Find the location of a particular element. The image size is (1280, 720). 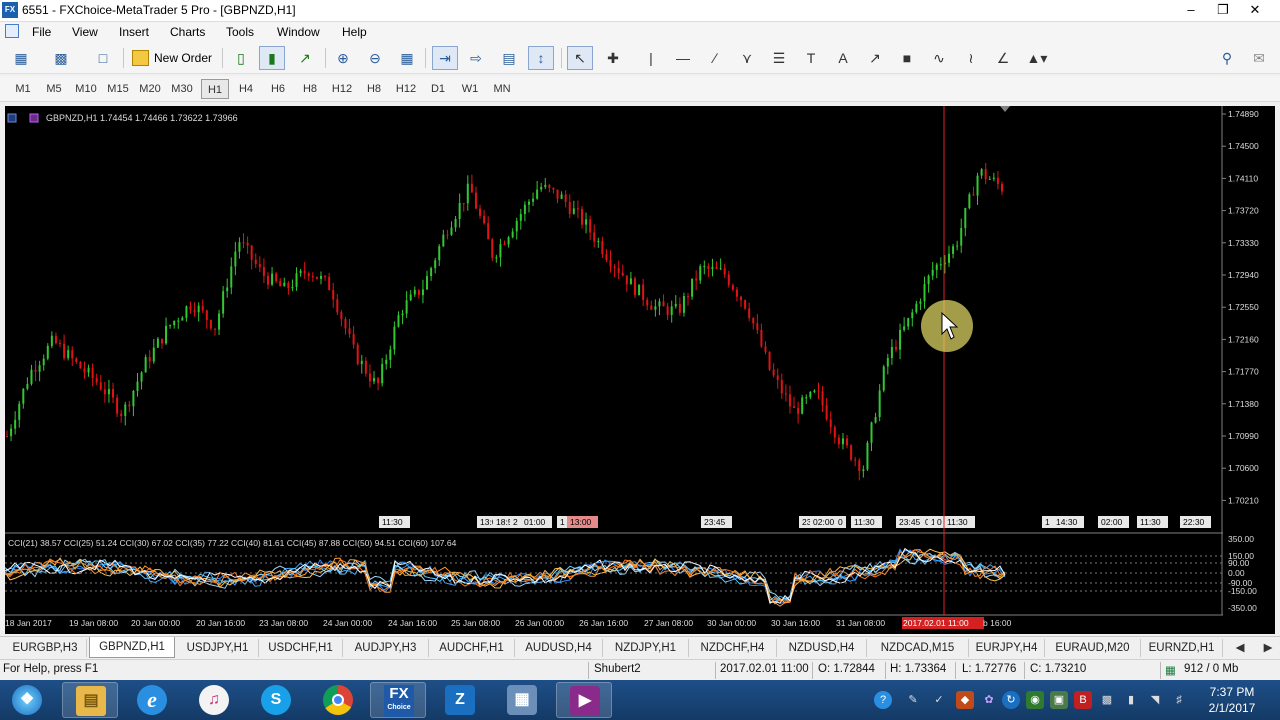

taskbar-zoom: Z is located at coordinates (460, 700).